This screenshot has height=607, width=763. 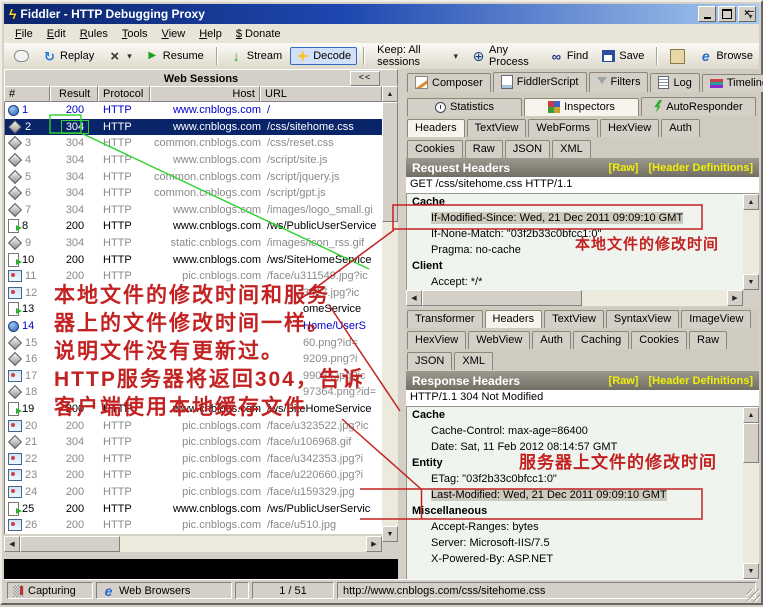 What do you see at coordinates (258, 34) in the screenshot?
I see `menu-item-donate: $ Donate` at bounding box center [258, 34].